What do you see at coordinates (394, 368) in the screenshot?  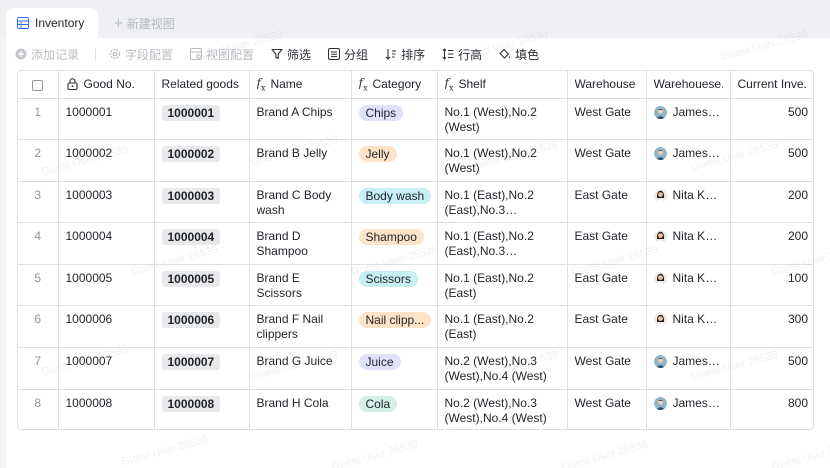 I see `cell-category: Juice` at bounding box center [394, 368].